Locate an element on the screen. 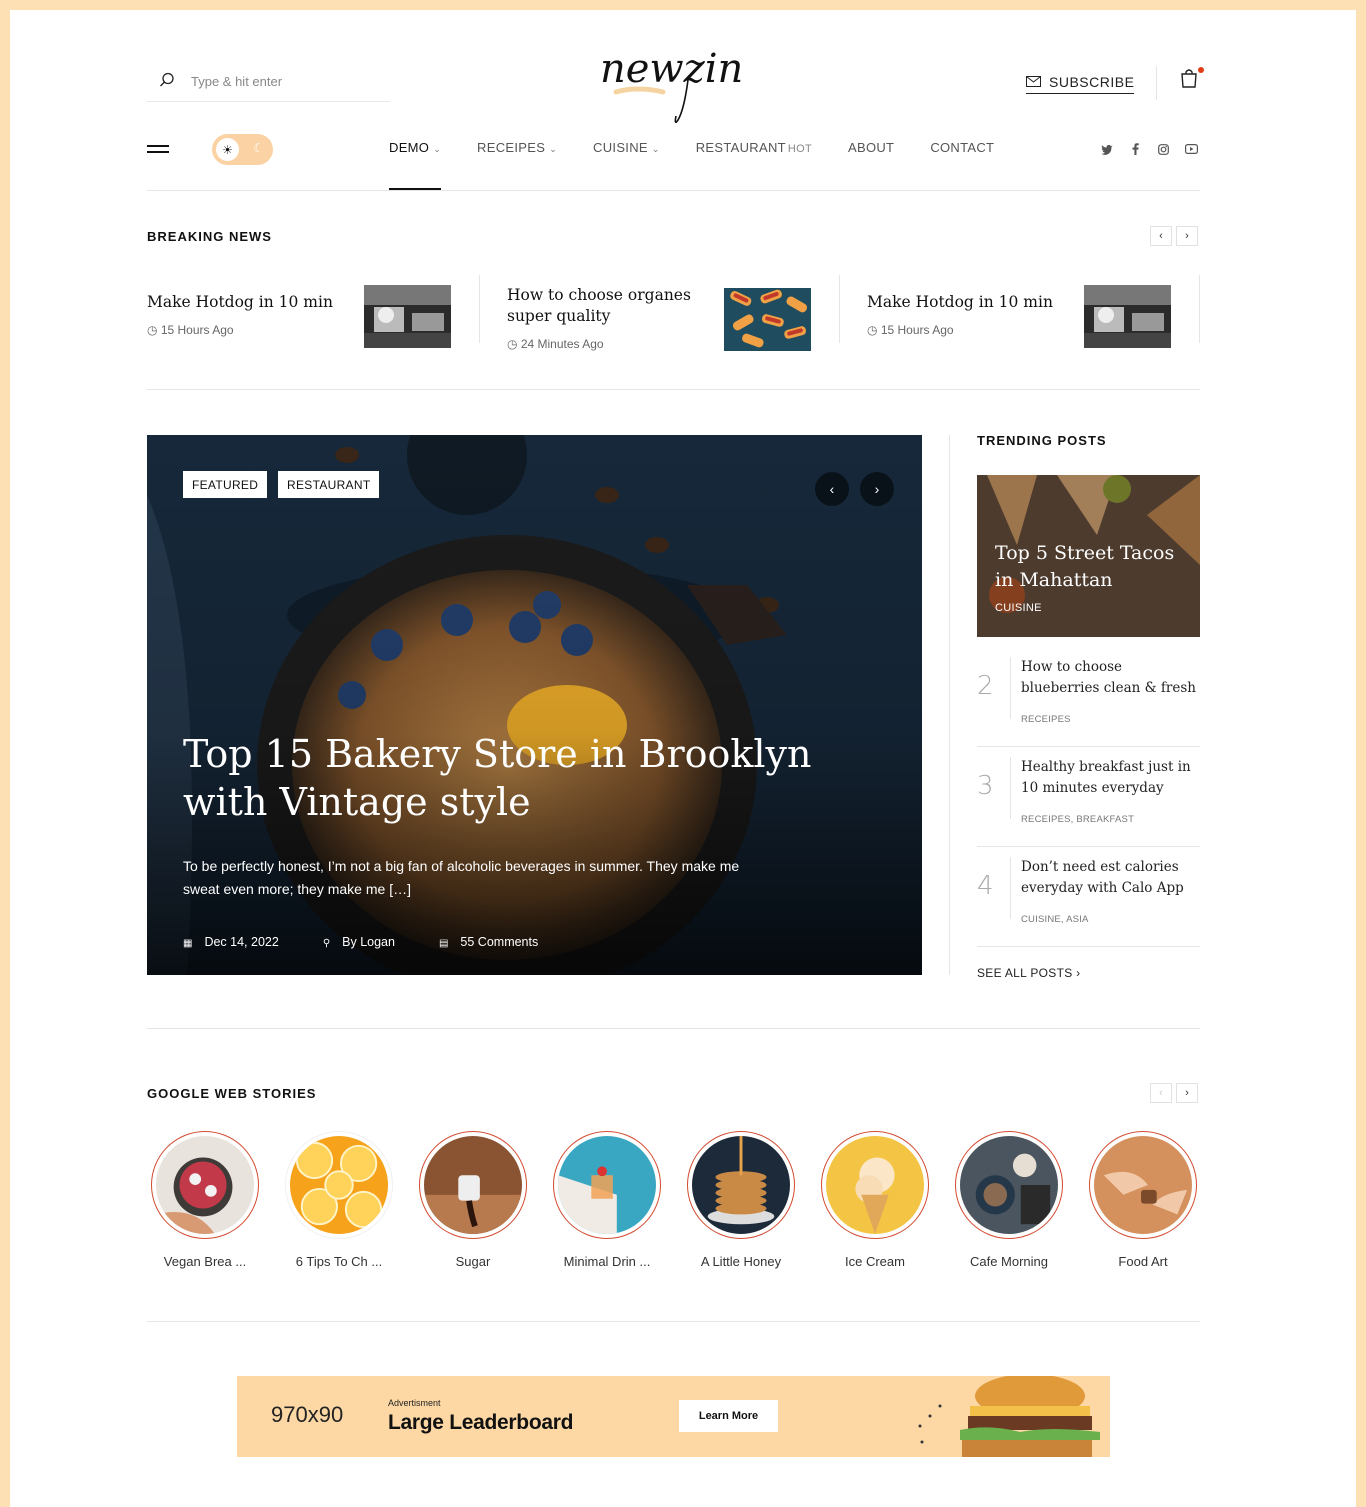 The image size is (1366, 1507). breaking-item-title: How to choose organes super quality is located at coordinates (607, 306).